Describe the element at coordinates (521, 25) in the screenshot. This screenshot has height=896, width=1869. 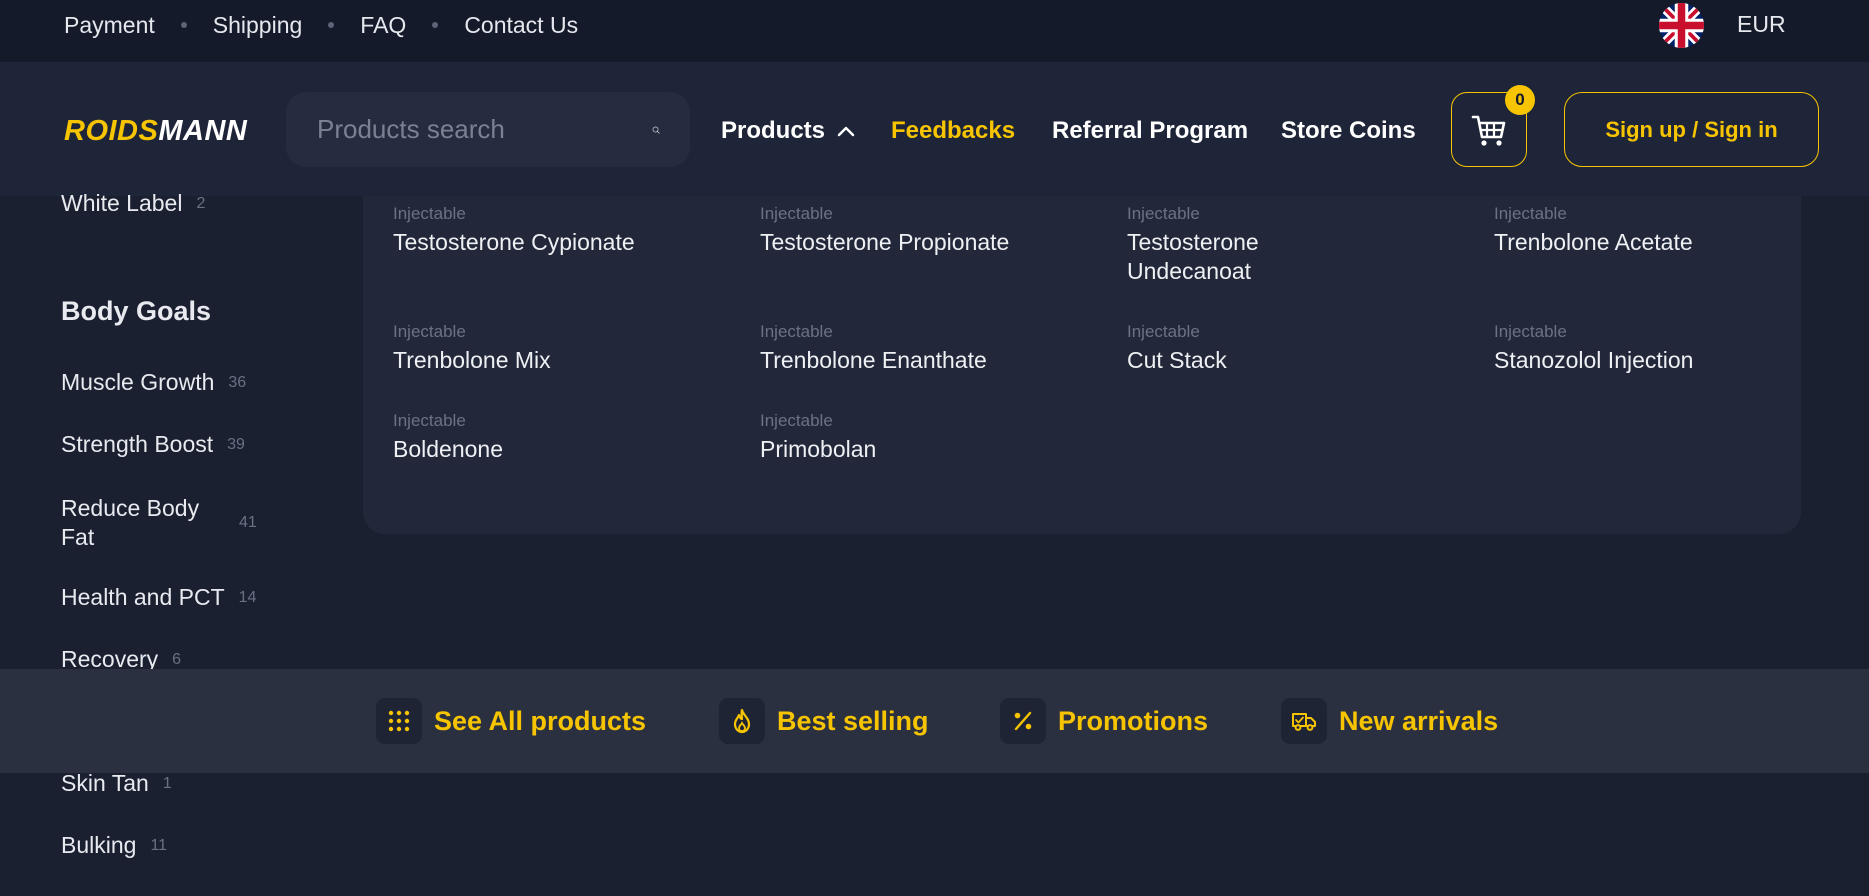
I see `contact-us-link: Contact Us` at that location.